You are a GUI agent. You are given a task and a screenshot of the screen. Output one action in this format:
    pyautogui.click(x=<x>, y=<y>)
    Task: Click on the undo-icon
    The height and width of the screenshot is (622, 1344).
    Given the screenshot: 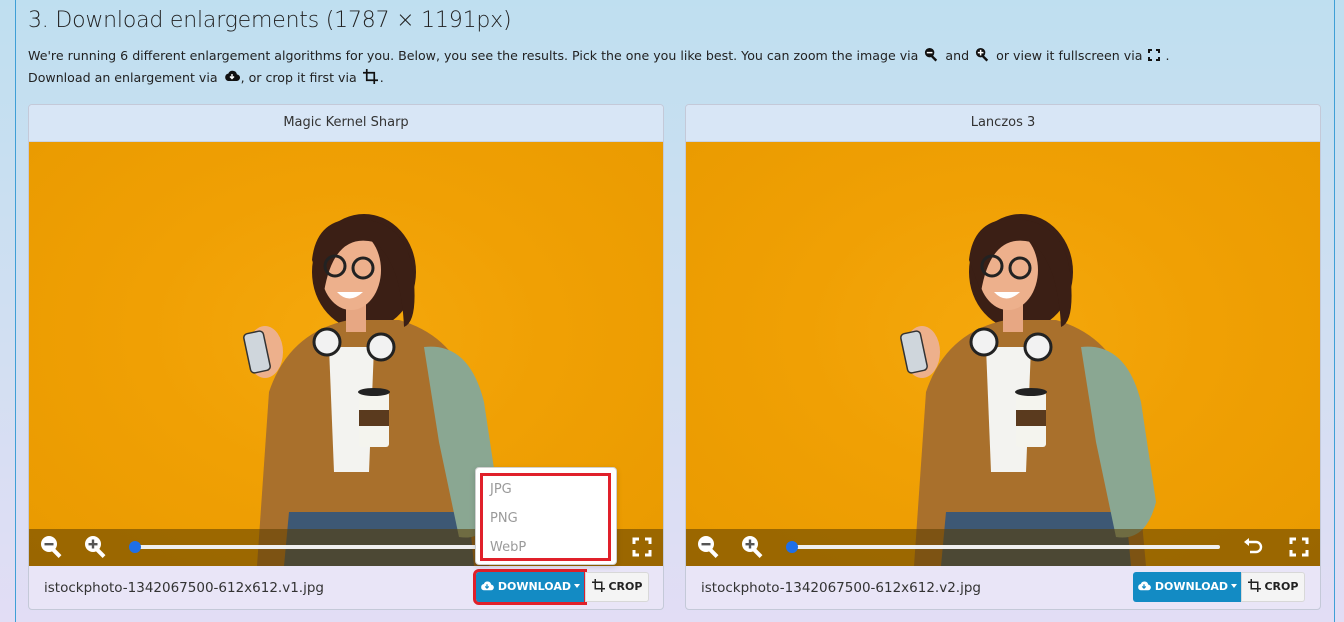 What is the action you would take?
    pyautogui.click(x=1253, y=547)
    